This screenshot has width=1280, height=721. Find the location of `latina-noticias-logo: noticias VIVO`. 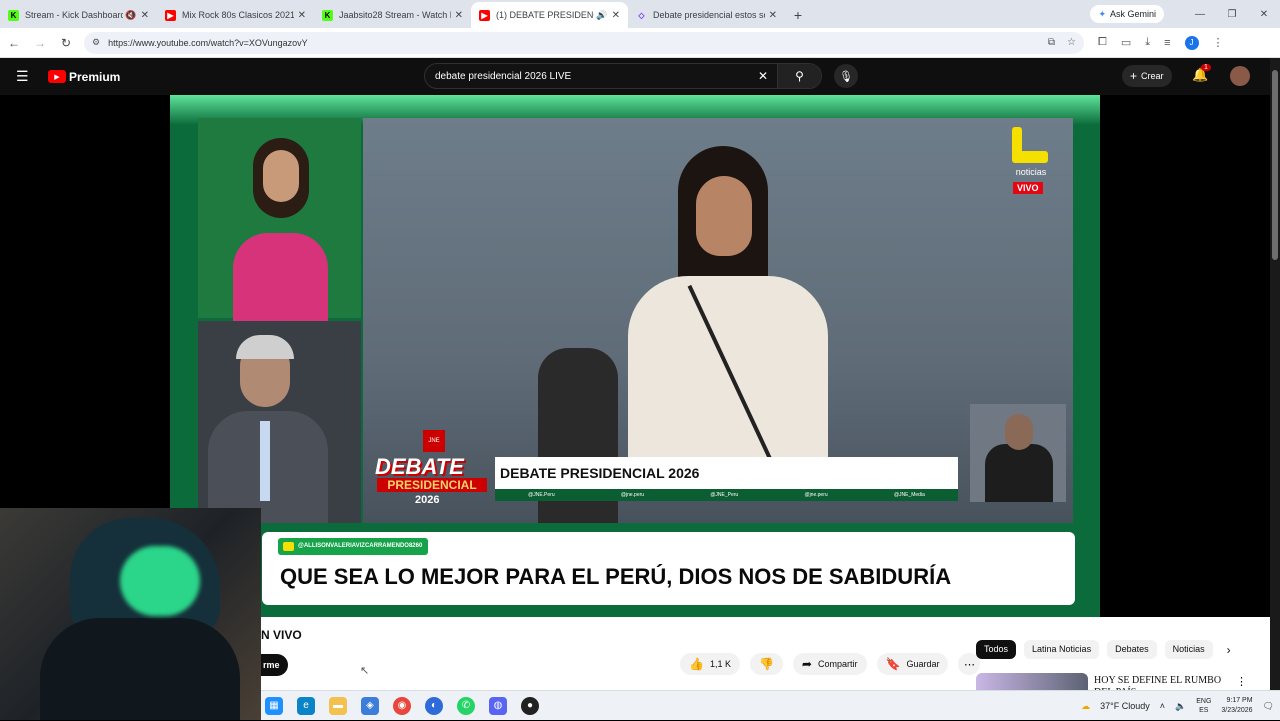

latina-noticias-logo: noticias VIVO is located at coordinates (1031, 163).